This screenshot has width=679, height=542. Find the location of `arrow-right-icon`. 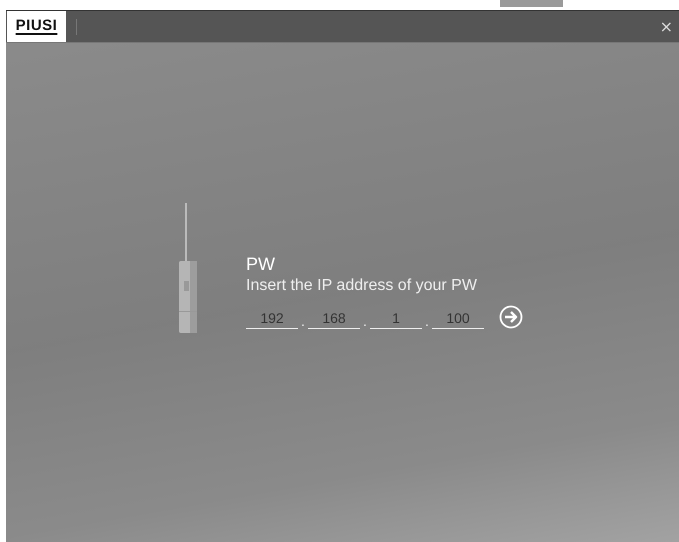

arrow-right-icon is located at coordinates (511, 317).